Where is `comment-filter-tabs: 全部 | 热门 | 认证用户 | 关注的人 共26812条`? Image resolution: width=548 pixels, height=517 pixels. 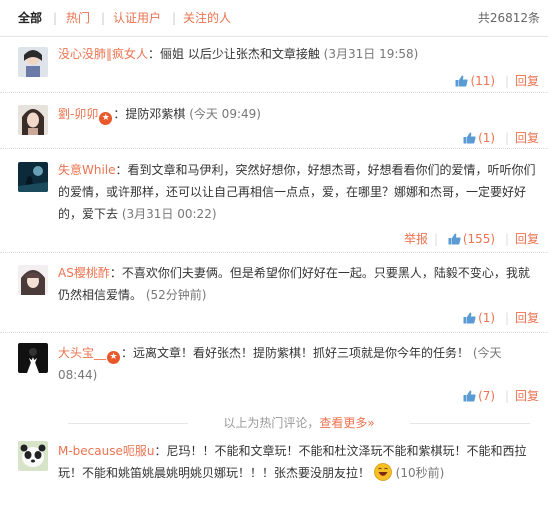 comment-filter-tabs: 全部 | 热门 | 认证用户 | 关注的人 共26812条 is located at coordinates (274, 18).